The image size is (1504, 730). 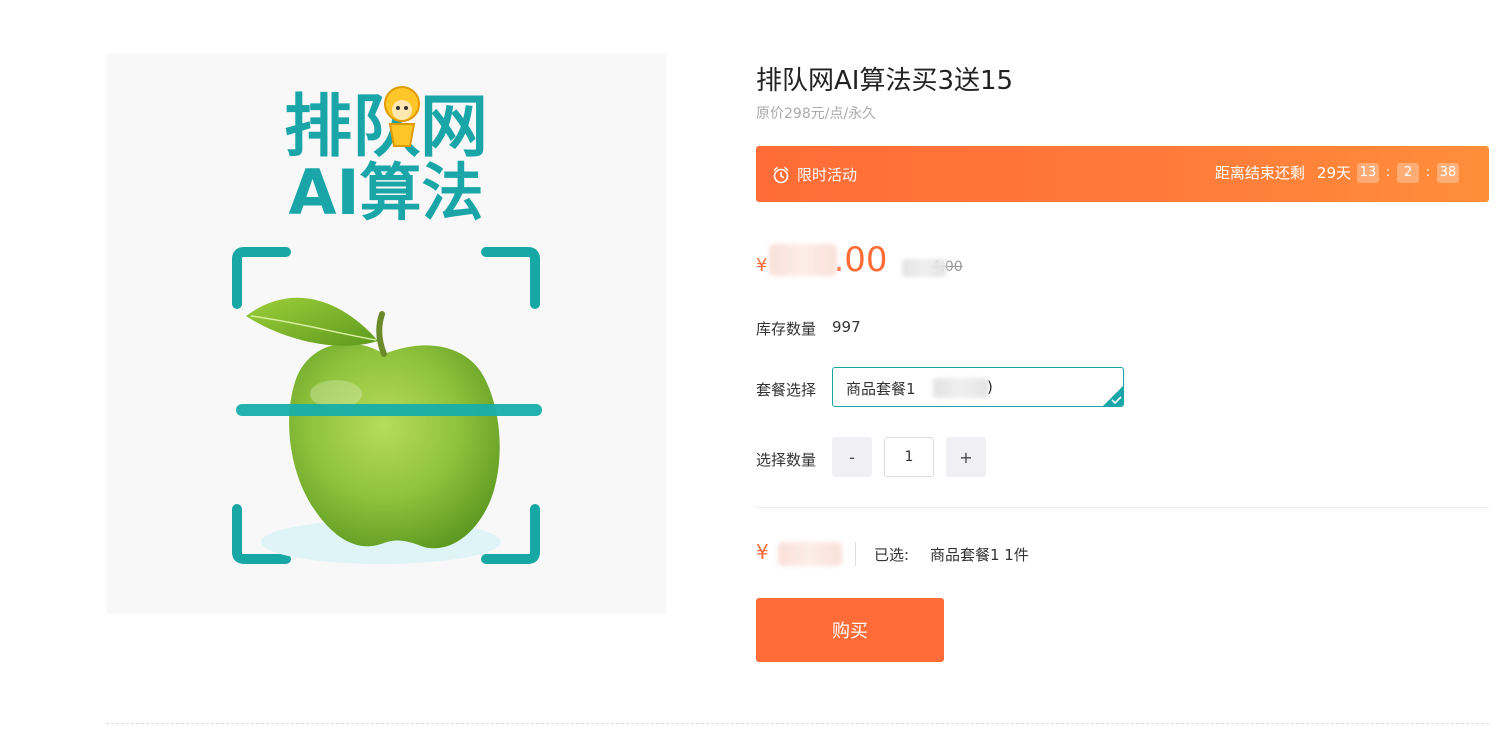 What do you see at coordinates (1448, 172) in the screenshot?
I see `countdown-seconds: 38` at bounding box center [1448, 172].